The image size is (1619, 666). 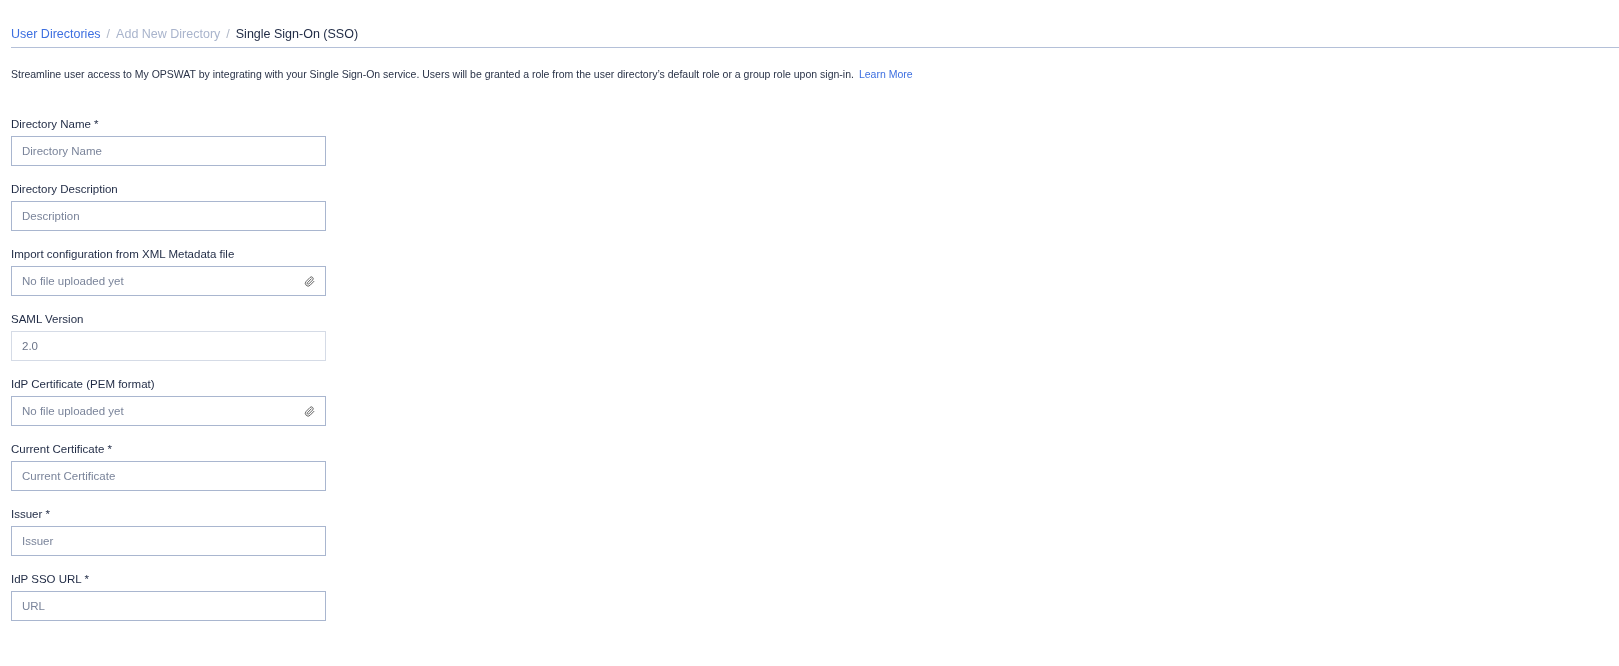 What do you see at coordinates (168, 476) in the screenshot?
I see `input-field: Current Certificate` at bounding box center [168, 476].